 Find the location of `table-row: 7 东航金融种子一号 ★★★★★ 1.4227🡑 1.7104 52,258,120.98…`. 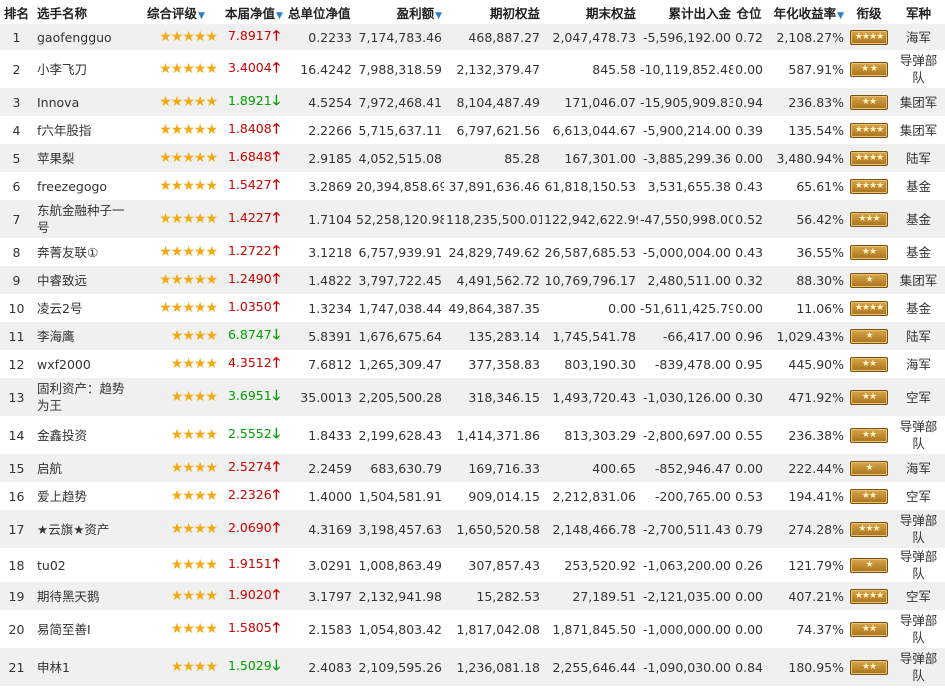

table-row: 7 东航金融种子一号 ★★★★★ 1.4227🡑 1.7104 52,258,120.98… is located at coordinates (472, 219).